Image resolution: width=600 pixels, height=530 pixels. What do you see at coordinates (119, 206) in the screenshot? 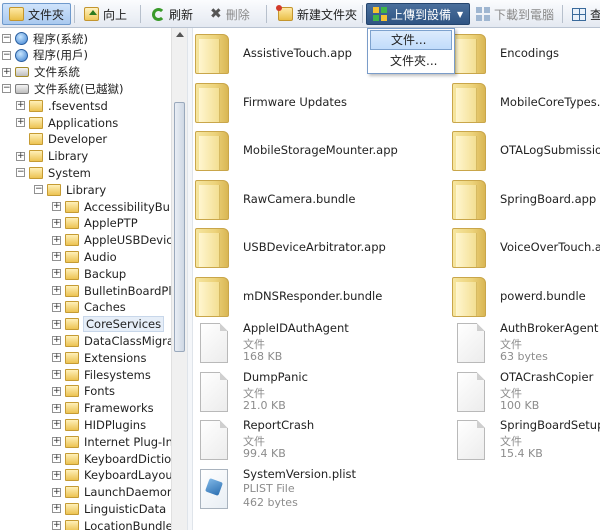
I see `tree-node: + AccessibilityBund` at bounding box center [119, 206].